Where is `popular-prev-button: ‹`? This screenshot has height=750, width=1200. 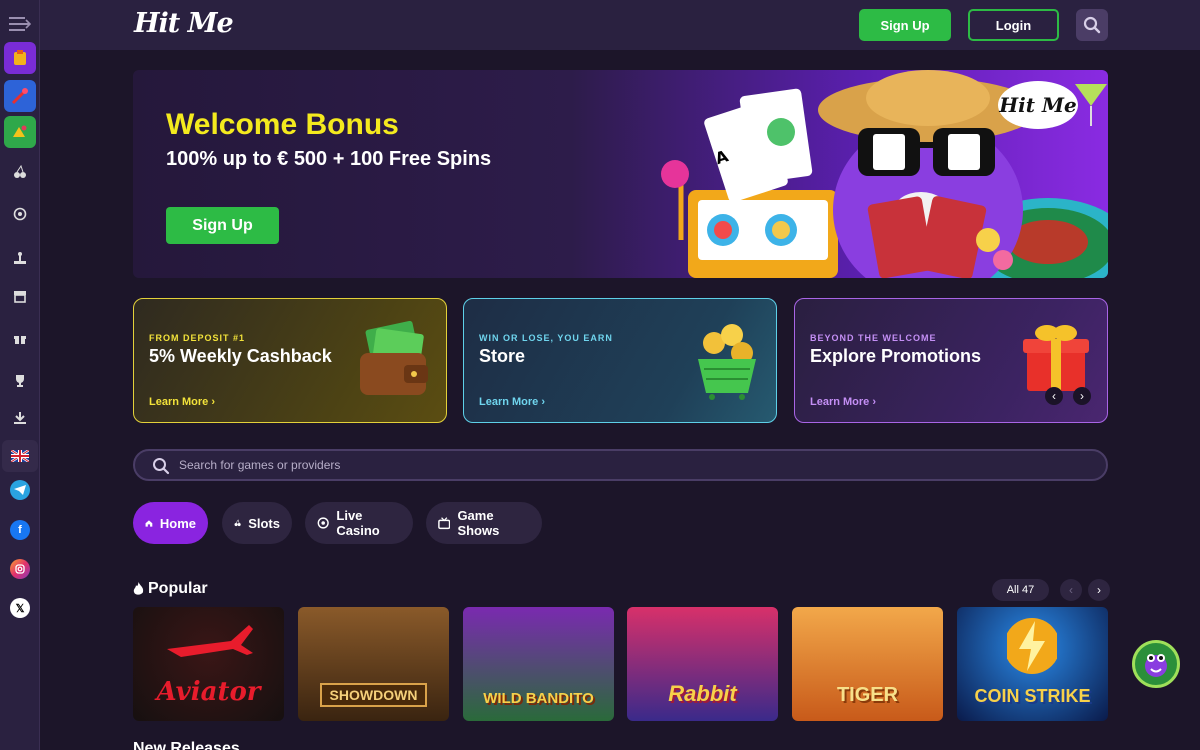
popular-prev-button: ‹ is located at coordinates (1071, 590).